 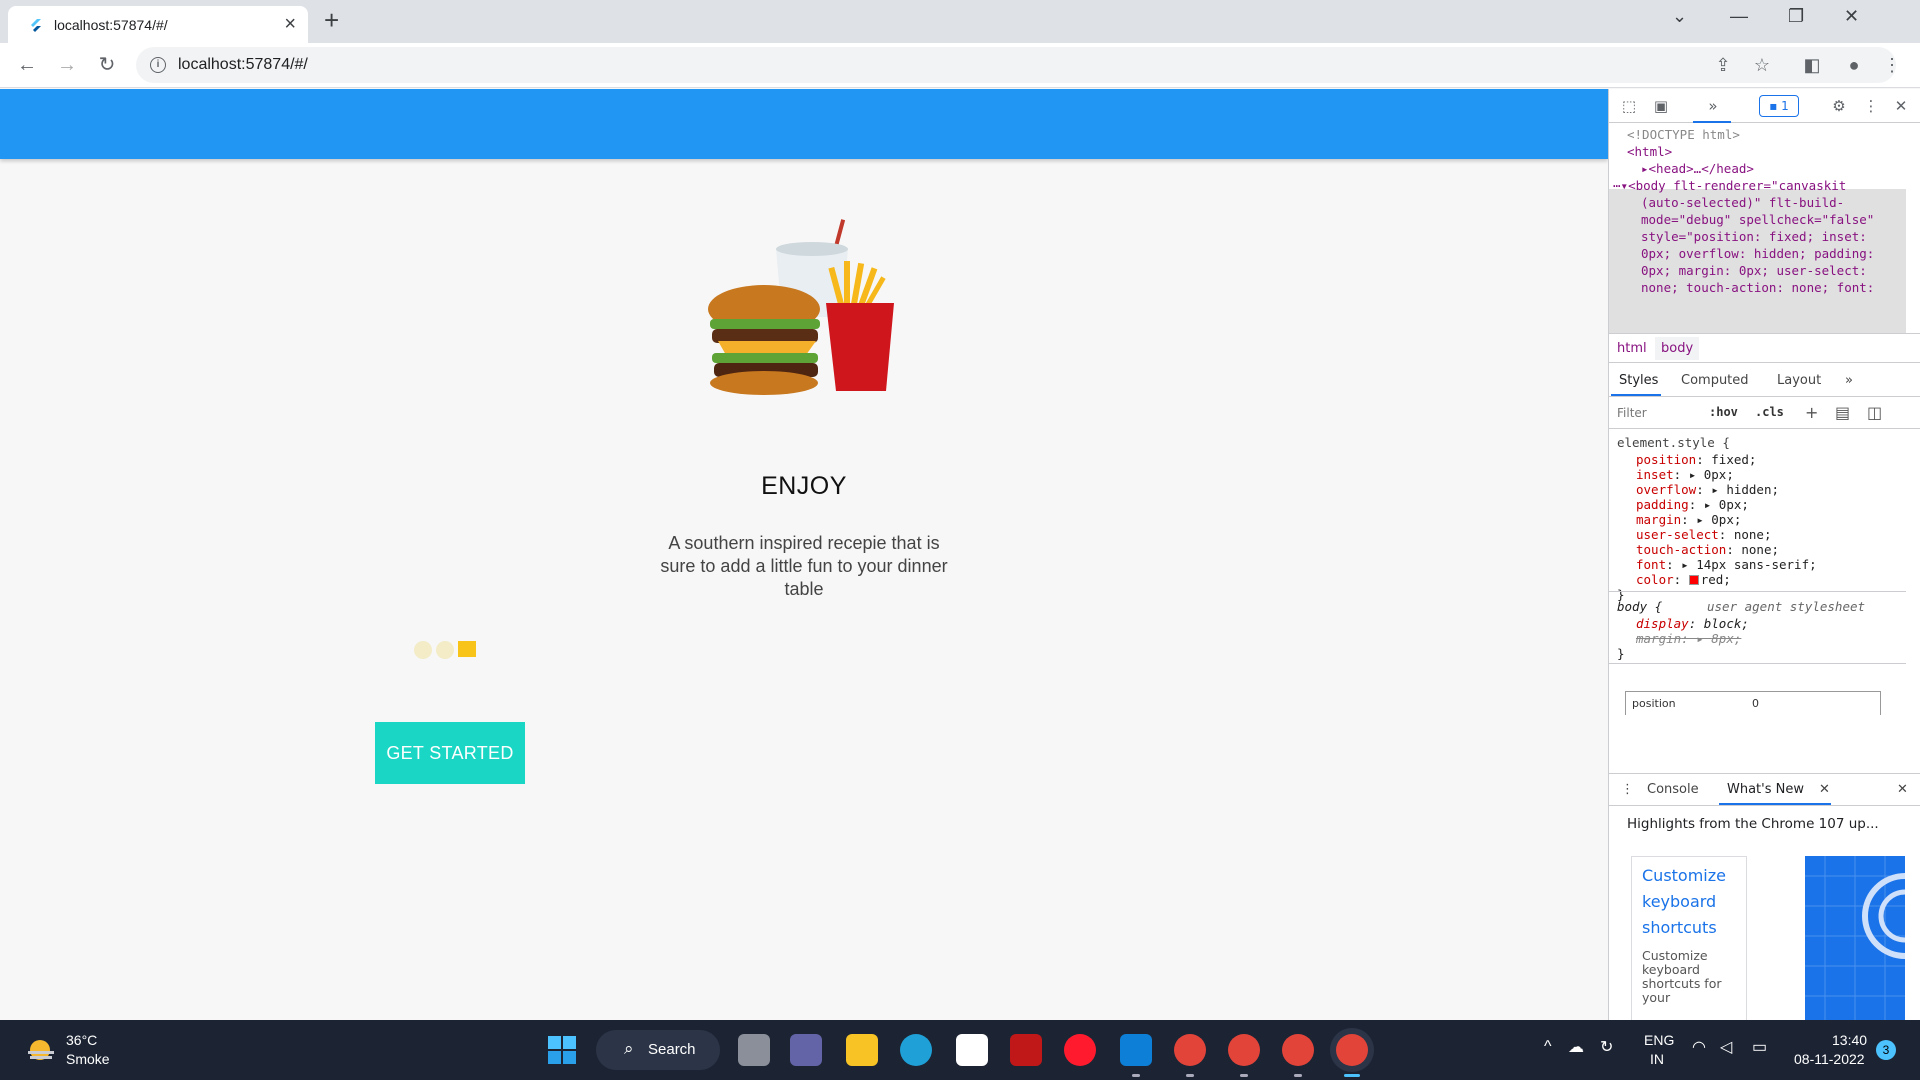 I want to click on edge-icon, so click(x=916, y=1050).